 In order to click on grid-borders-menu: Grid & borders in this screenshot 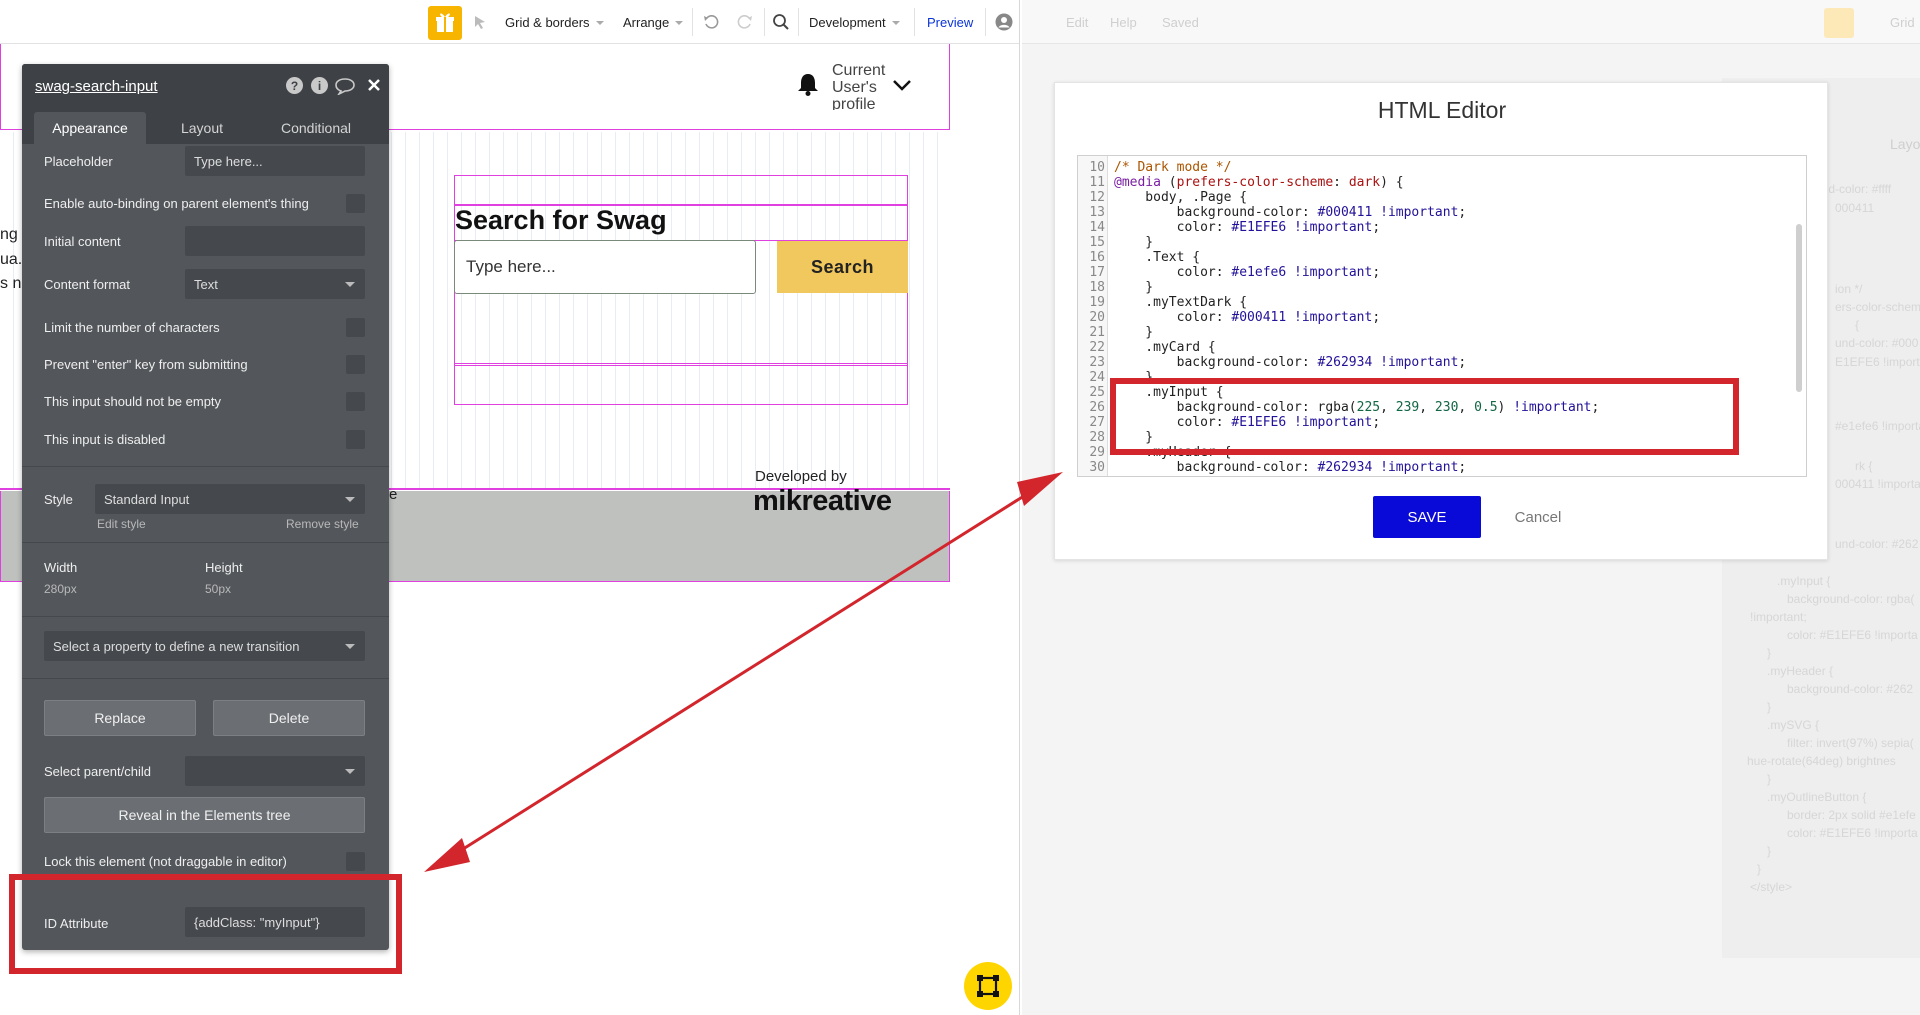, I will do `click(554, 22)`.